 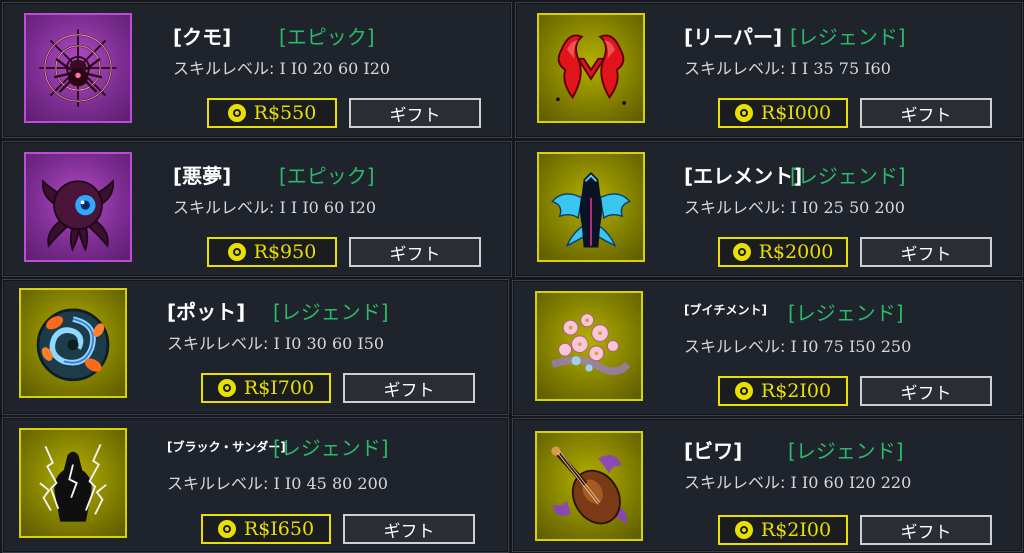 I want to click on price-text: R$I700, so click(x=279, y=388).